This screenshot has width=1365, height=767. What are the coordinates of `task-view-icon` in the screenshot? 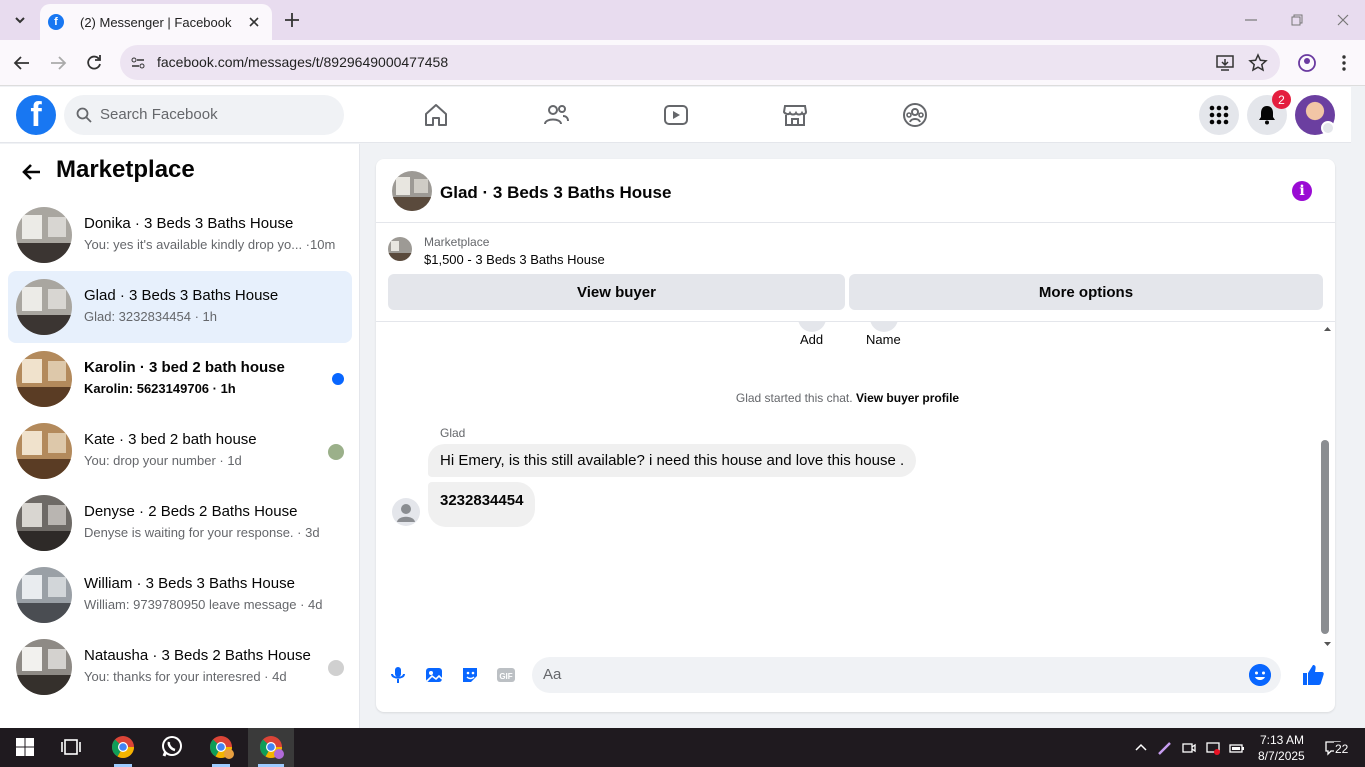 It's located at (71, 747).